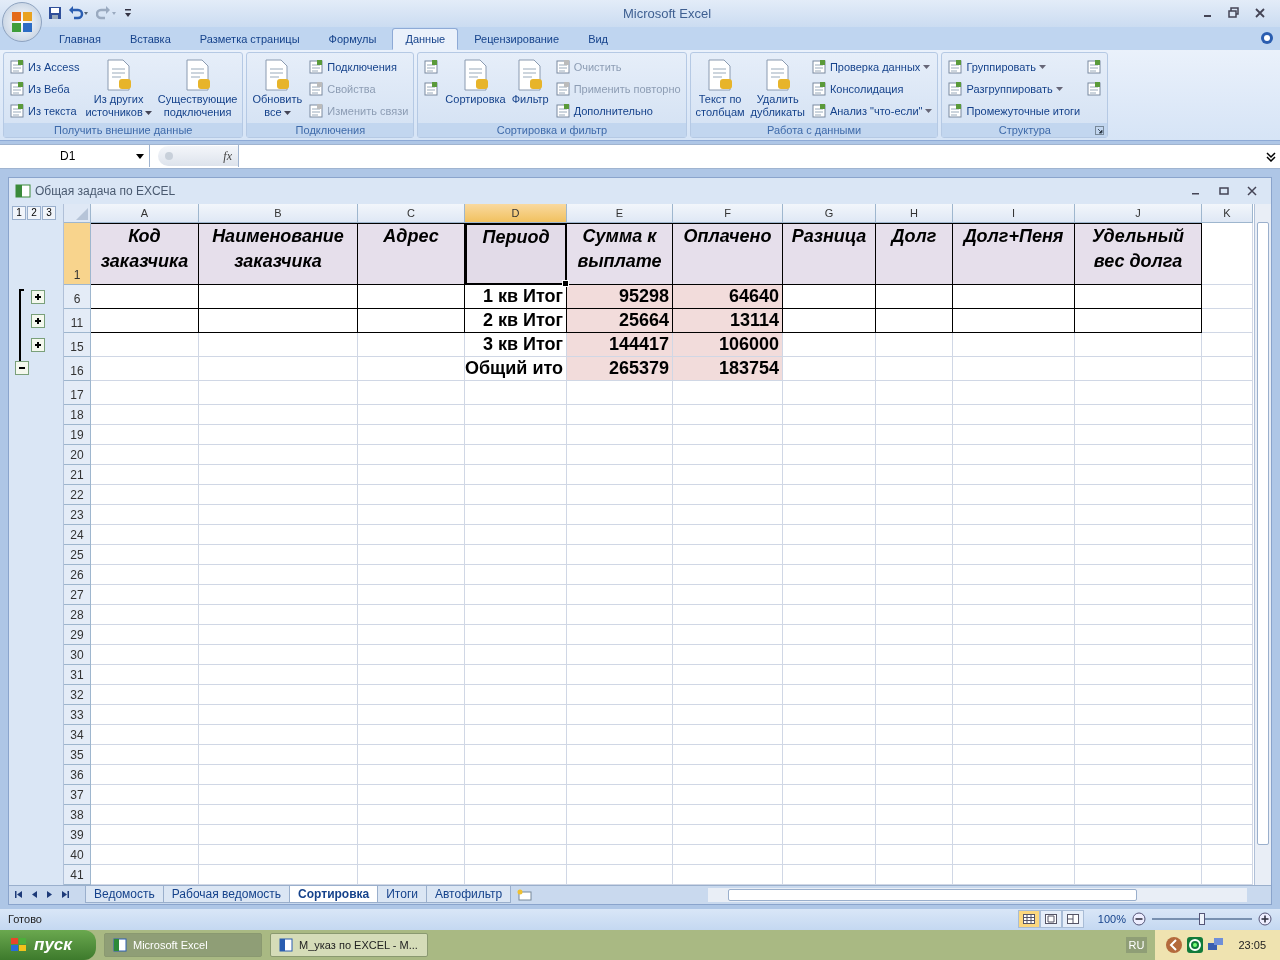  What do you see at coordinates (1271, 156) in the screenshot?
I see `expand-icon` at bounding box center [1271, 156].